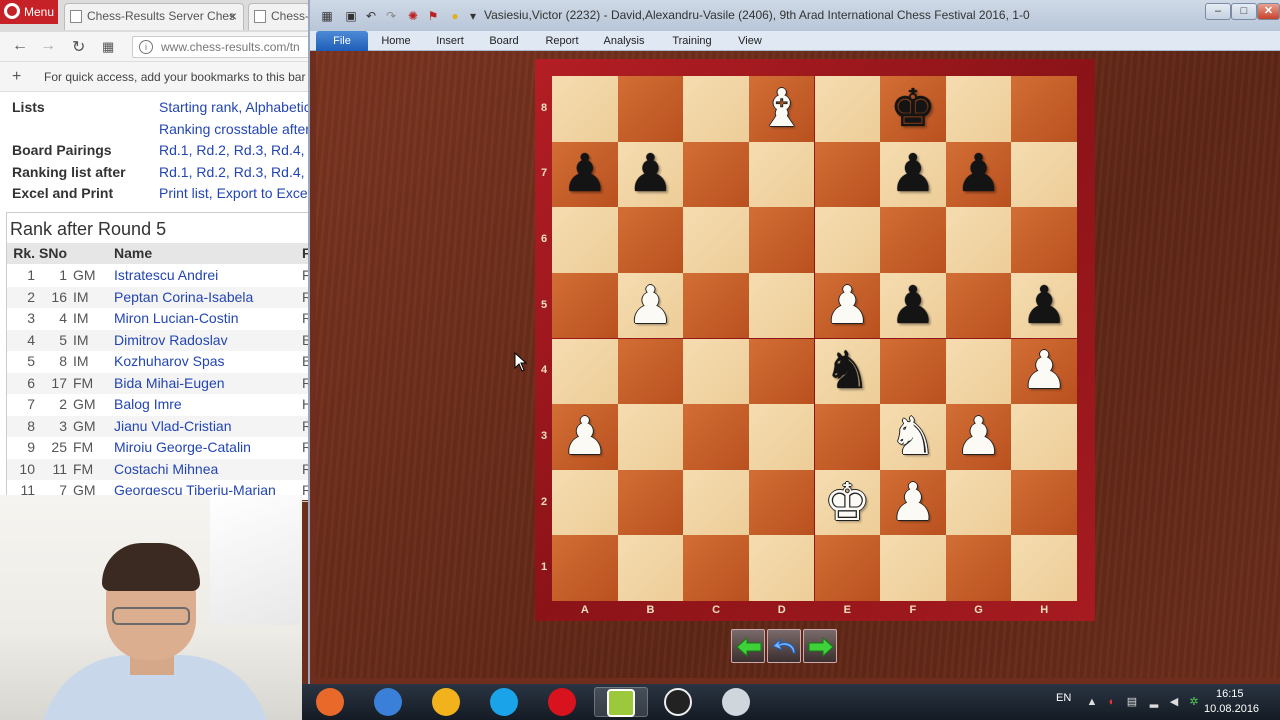  Describe the element at coordinates (505, 702) in the screenshot. I see `taskbar-skype-button` at that location.